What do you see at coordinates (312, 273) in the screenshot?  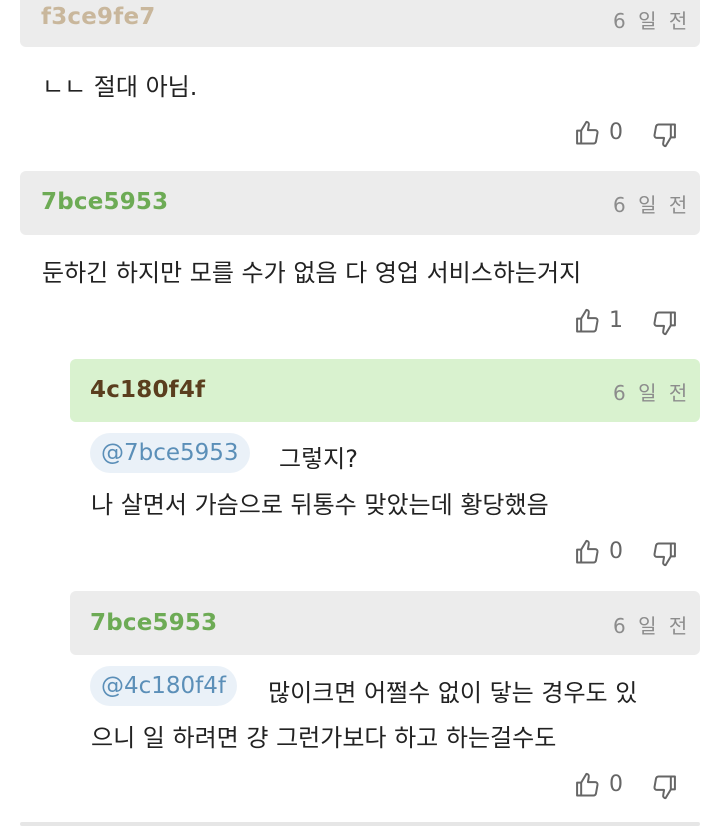 I see `comment-text: 둔하긴 하지만 모를 수가 없음 다 영업 서비스하는거지` at bounding box center [312, 273].